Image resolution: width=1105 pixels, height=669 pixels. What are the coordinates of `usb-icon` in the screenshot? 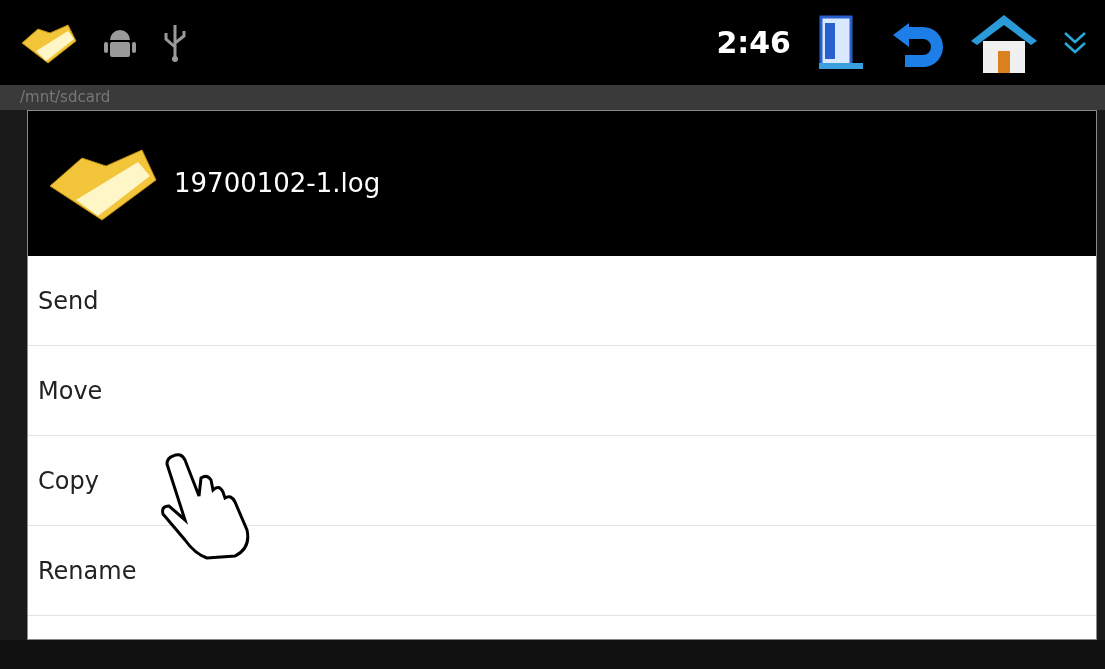 It's located at (175, 42).